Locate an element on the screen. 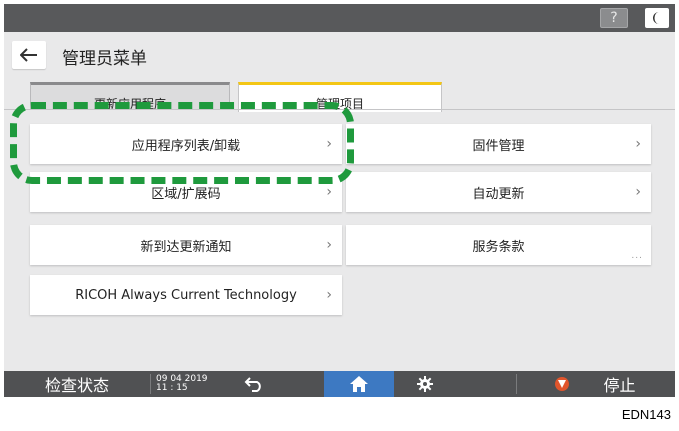 This screenshot has height=431, width=679. menu-item-label: 区域/扩展码 is located at coordinates (186, 194).